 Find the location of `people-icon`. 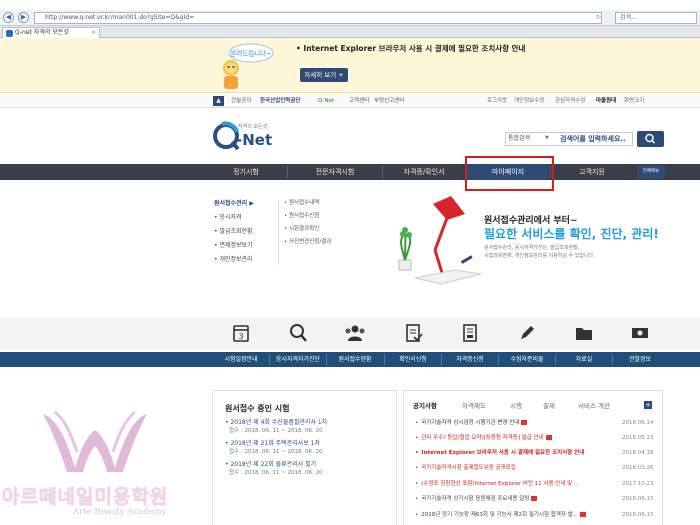

people-icon is located at coordinates (355, 333).